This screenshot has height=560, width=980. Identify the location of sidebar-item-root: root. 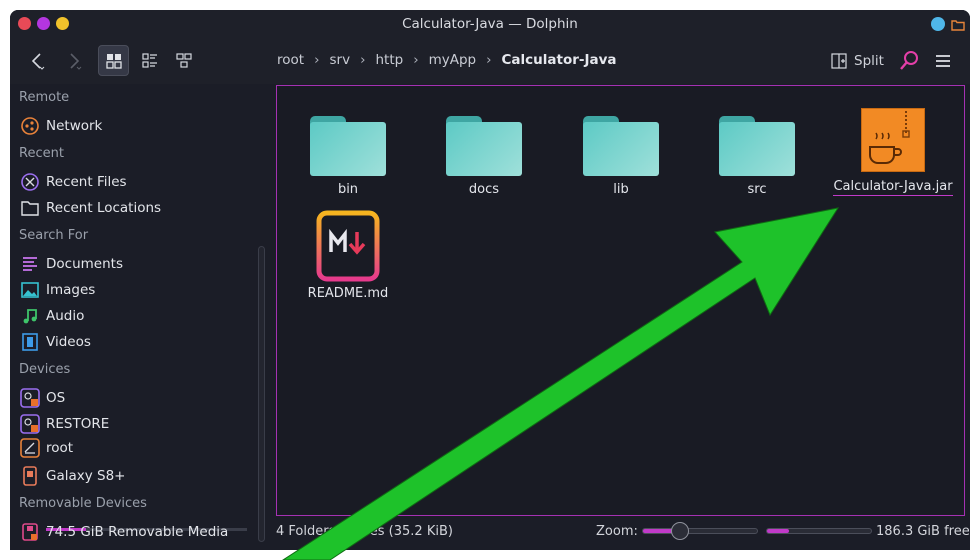
(46, 448).